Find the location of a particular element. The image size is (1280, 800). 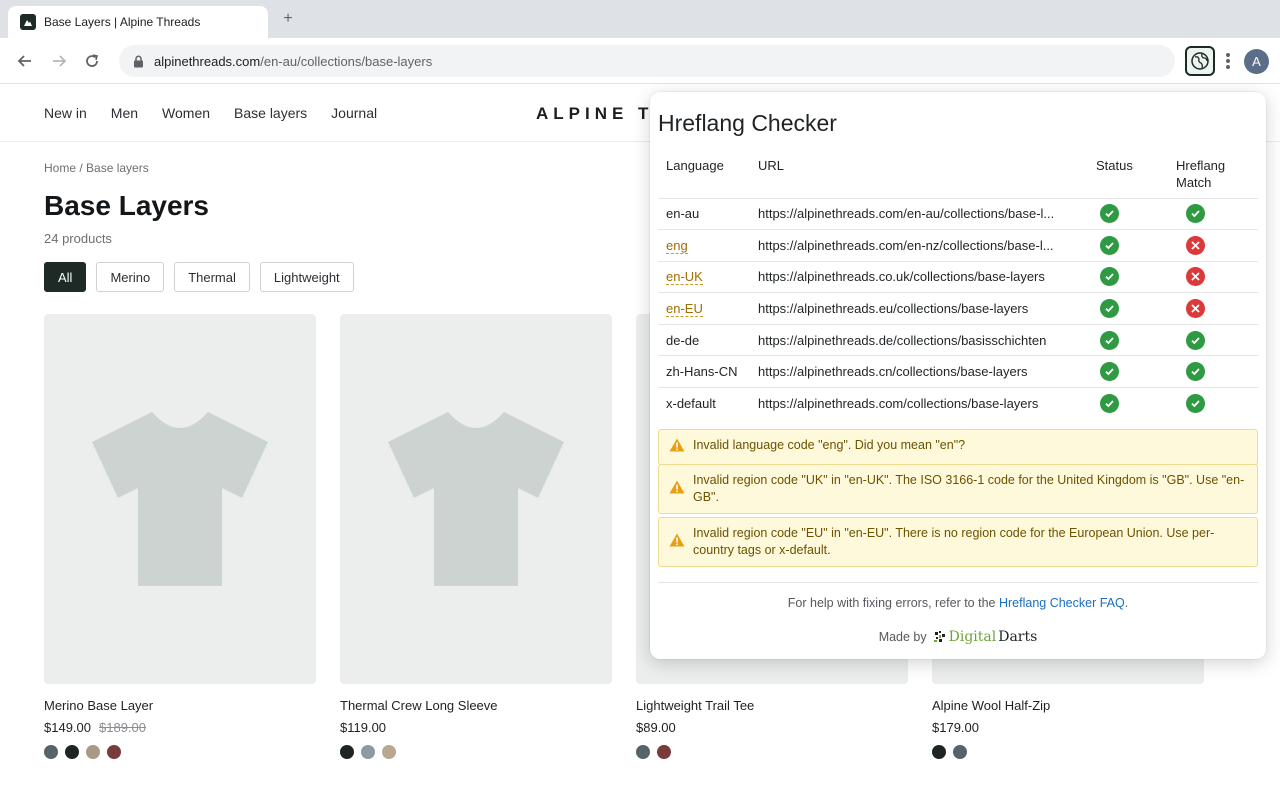

back-button is located at coordinates (25, 61).